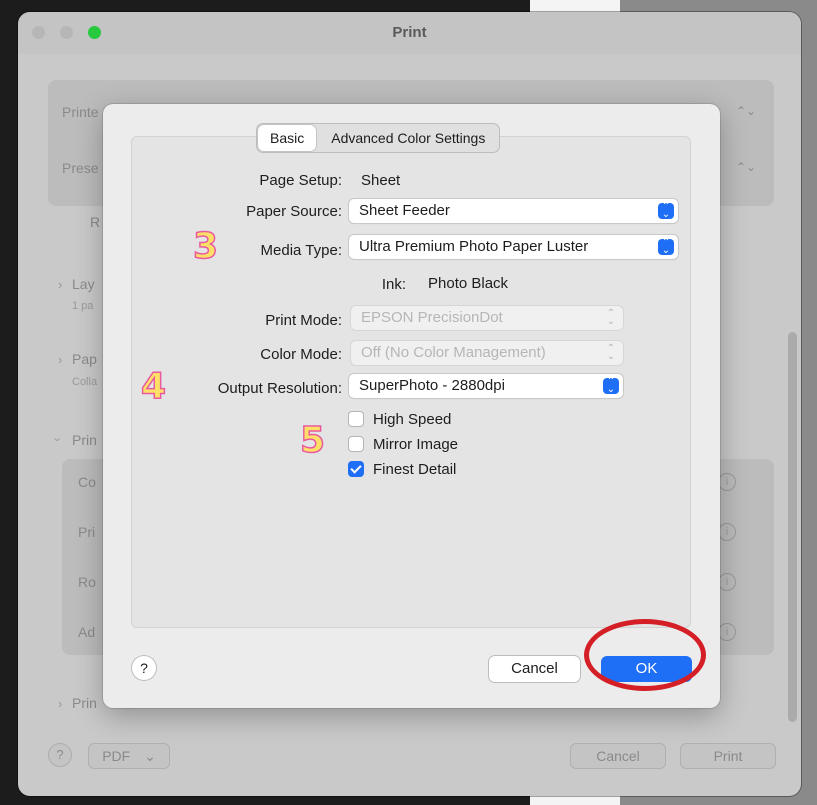  What do you see at coordinates (792, 527) in the screenshot?
I see `scrollbar` at bounding box center [792, 527].